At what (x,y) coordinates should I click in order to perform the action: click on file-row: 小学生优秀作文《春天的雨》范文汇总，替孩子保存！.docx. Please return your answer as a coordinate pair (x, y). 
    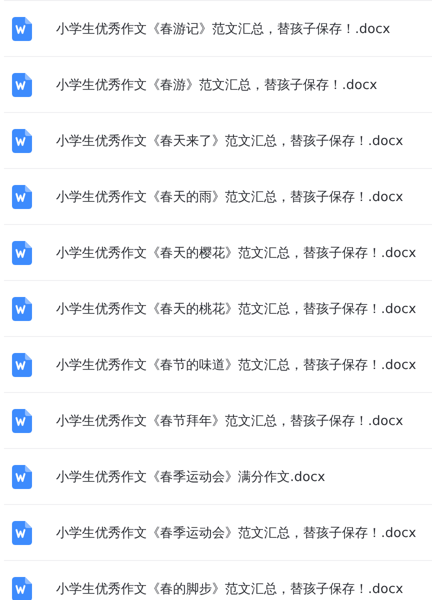
    Looking at the image, I should click on (218, 196).